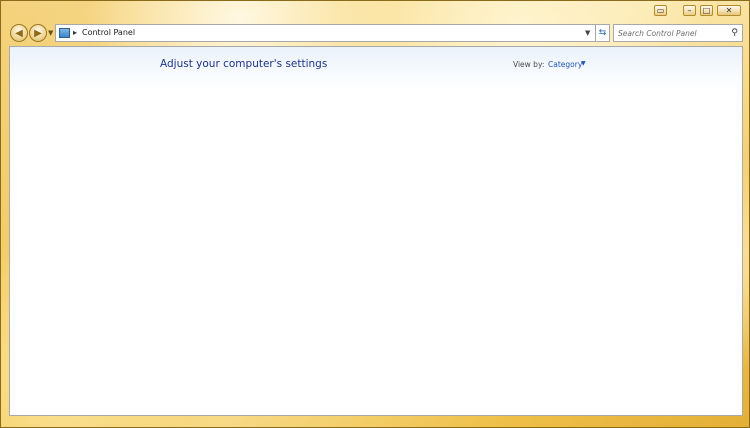 This screenshot has width=750, height=428. I want to click on close-icon: ✕, so click(729, 10).